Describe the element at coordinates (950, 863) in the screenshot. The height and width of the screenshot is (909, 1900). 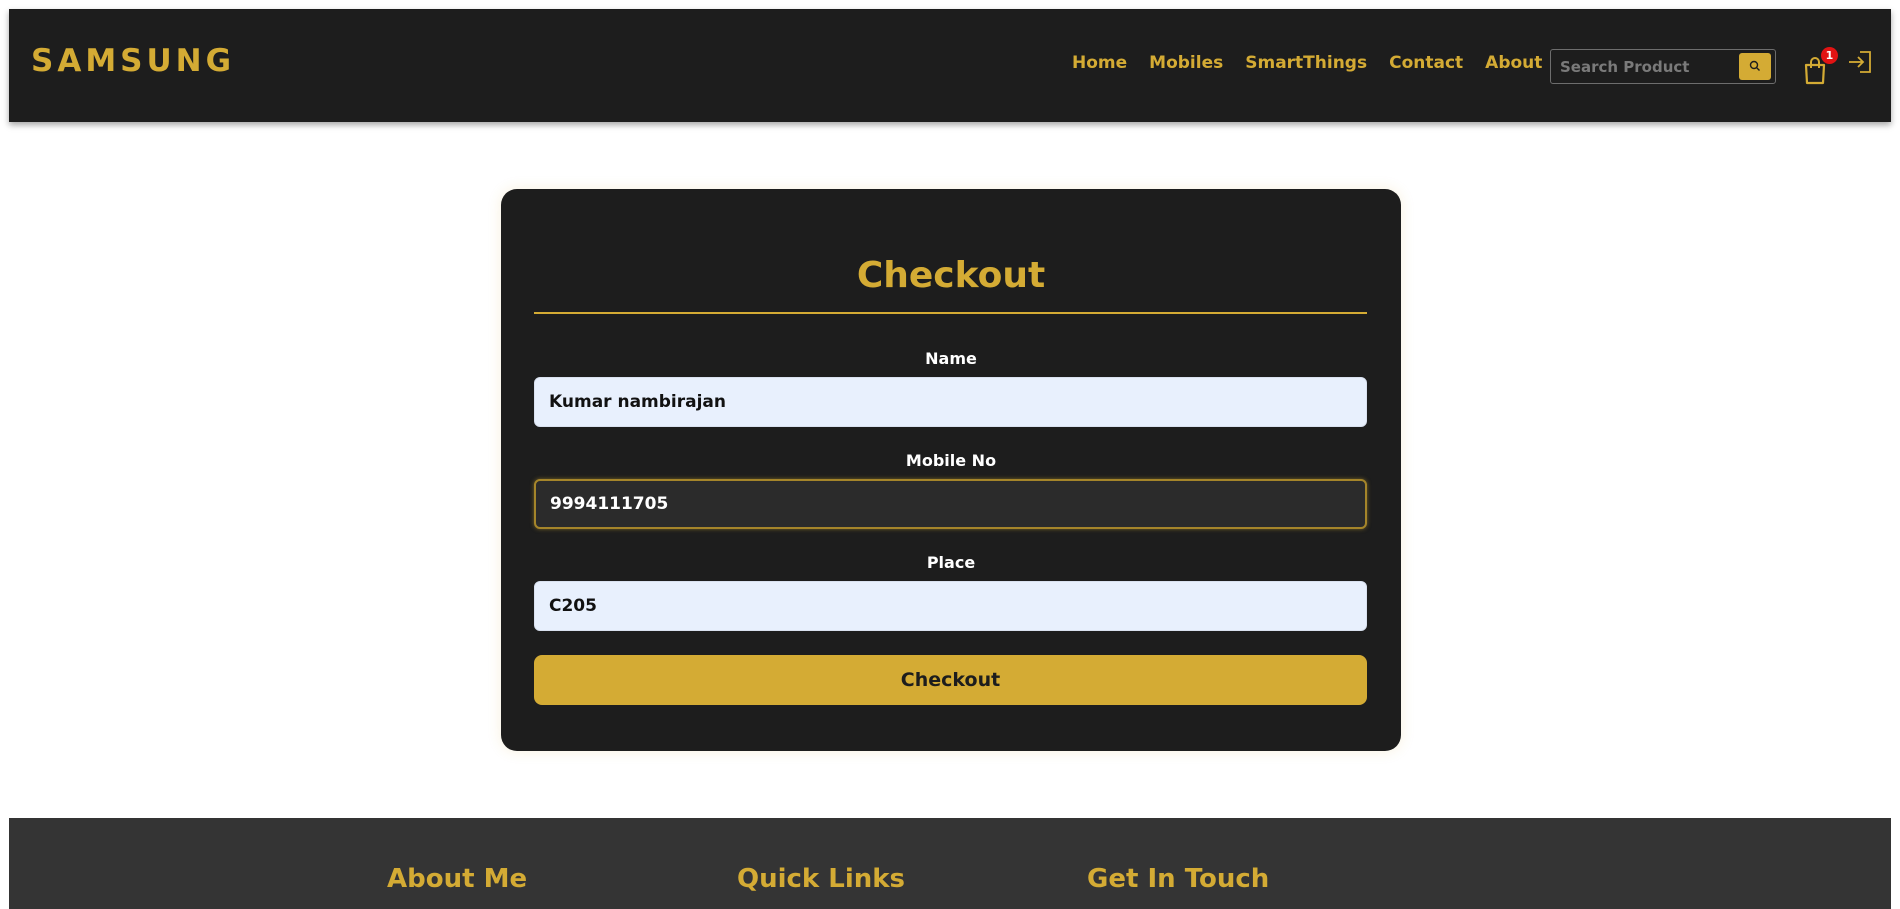
I see `site-footer: About Me Quick Links Get In Touch` at that location.